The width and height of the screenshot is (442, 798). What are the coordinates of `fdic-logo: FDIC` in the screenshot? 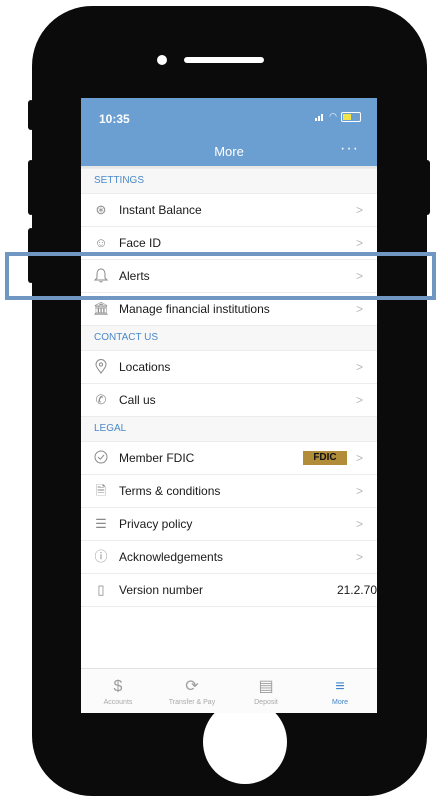 It's located at (325, 458).